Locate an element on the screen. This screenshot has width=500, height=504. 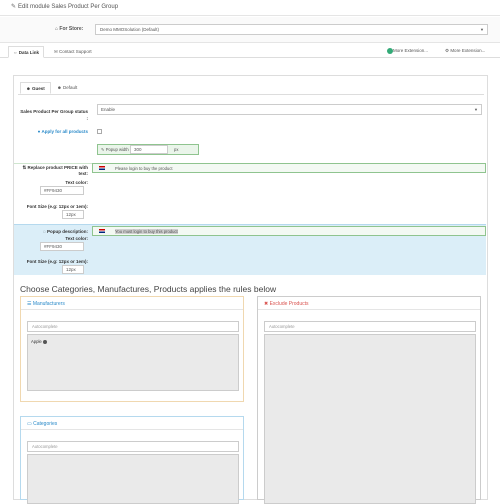
question-icon: ● is located at coordinates (39, 131).